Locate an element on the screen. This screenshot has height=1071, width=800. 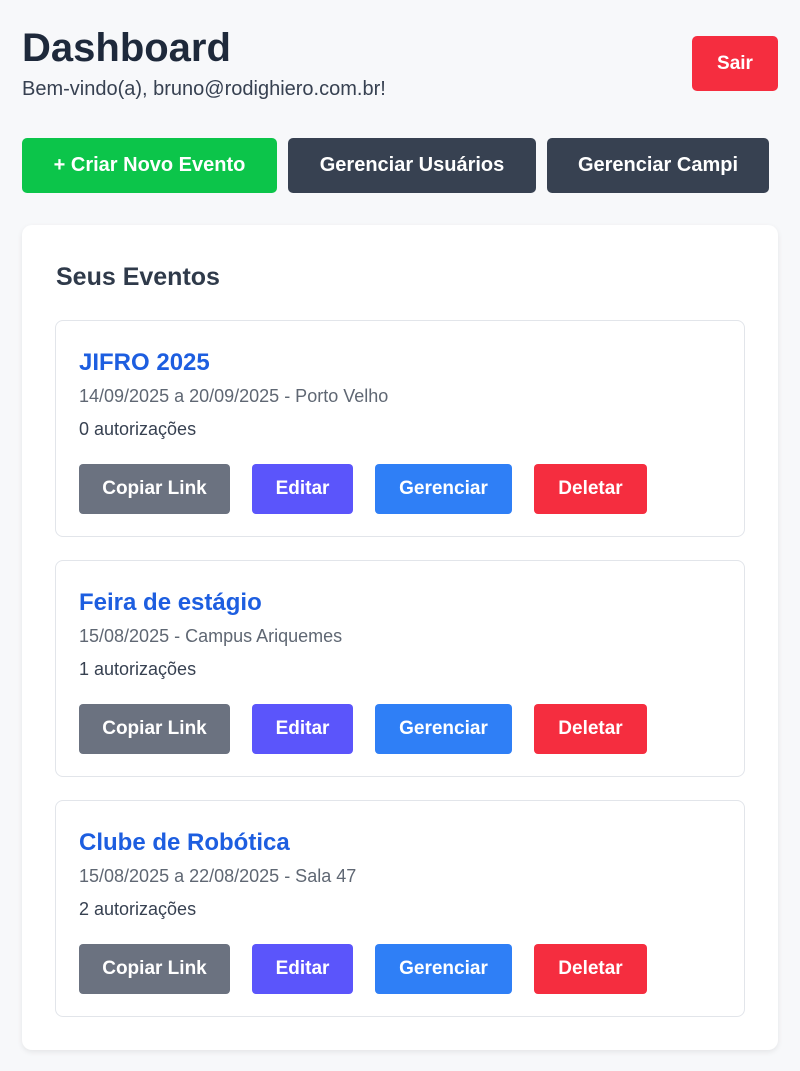
create-event-button: + Criar Novo Evento is located at coordinates (149, 165).